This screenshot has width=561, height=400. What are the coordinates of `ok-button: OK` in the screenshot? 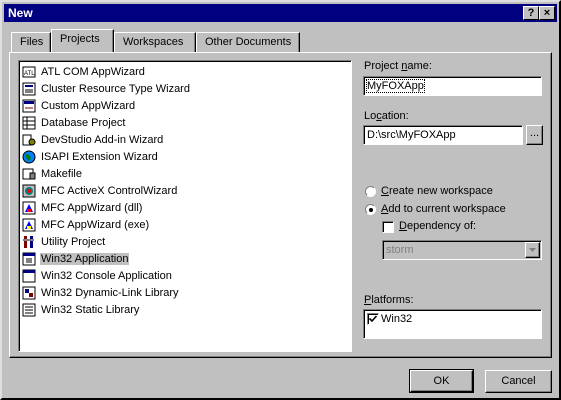 It's located at (441, 381).